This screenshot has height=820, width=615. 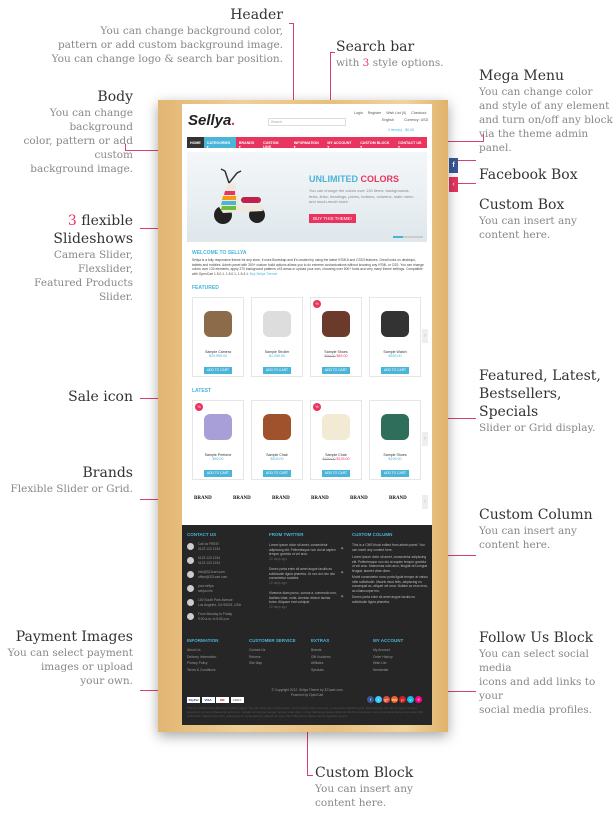 I want to click on annotation-sale-icon: Sale icon, so click(x=100, y=397).